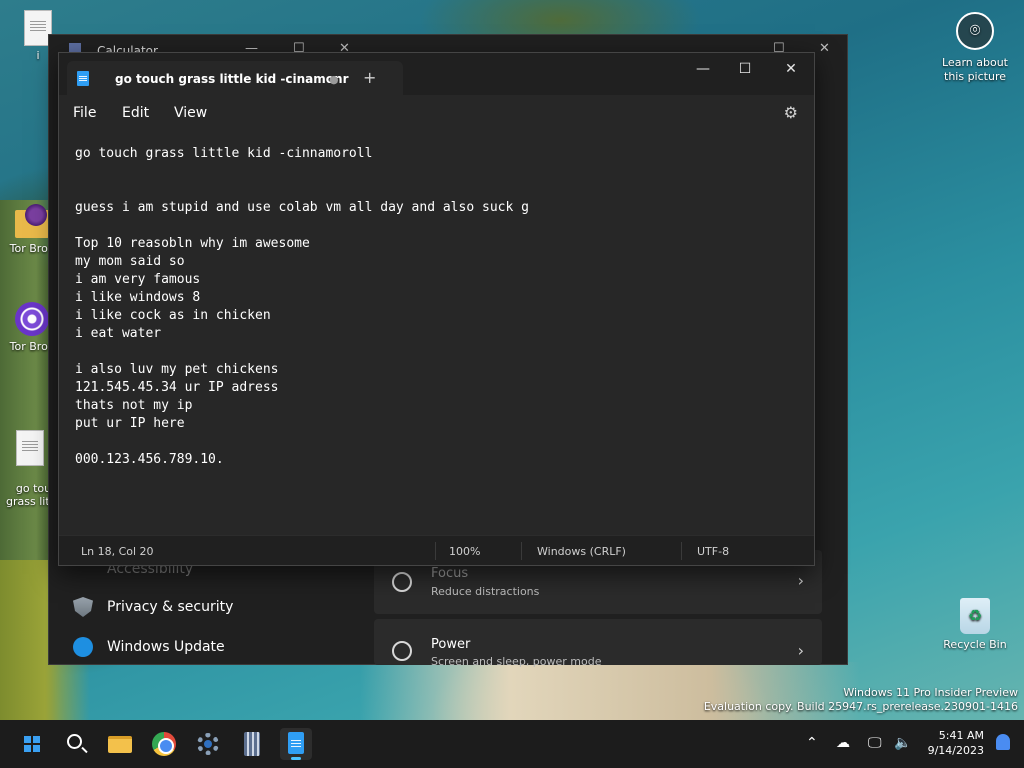 This screenshot has height=768, width=1024. What do you see at coordinates (843, 743) in the screenshot?
I see `onedrive-icon: ☁` at bounding box center [843, 743].